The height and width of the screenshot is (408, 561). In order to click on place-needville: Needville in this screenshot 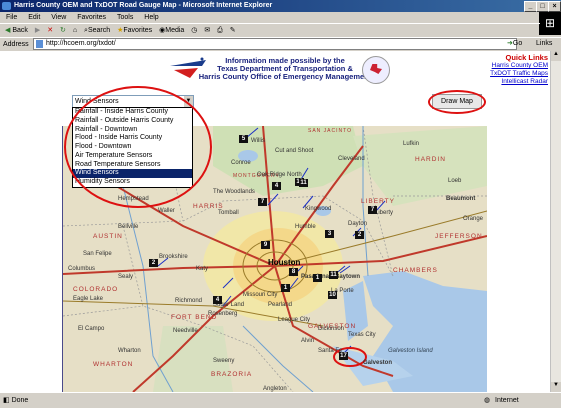, I will do `click(185, 331)`.